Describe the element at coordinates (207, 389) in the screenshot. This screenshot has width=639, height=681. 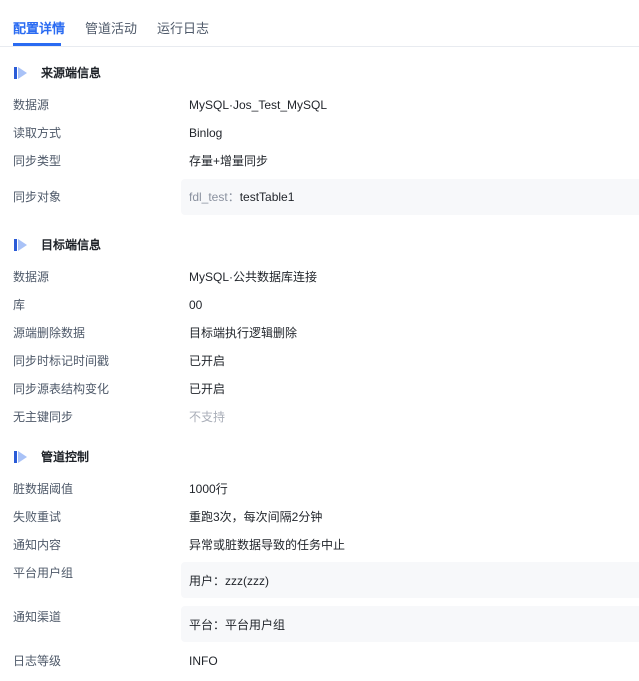
I see `target-schema-change-value: 已开启` at that location.